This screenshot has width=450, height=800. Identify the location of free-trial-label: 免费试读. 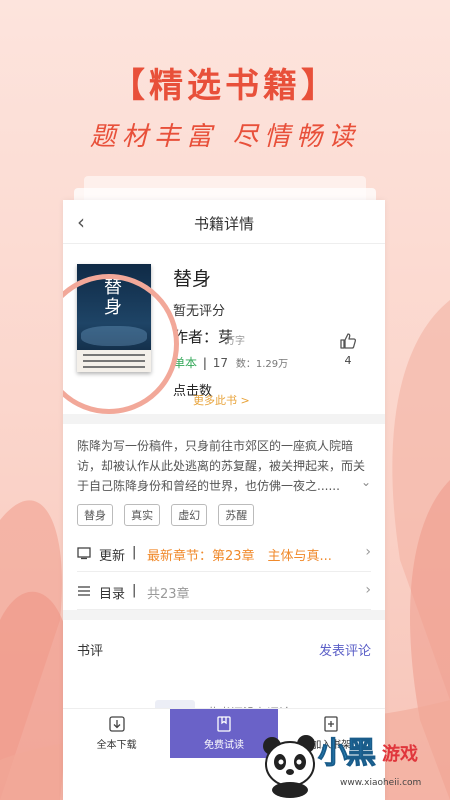
(223, 745).